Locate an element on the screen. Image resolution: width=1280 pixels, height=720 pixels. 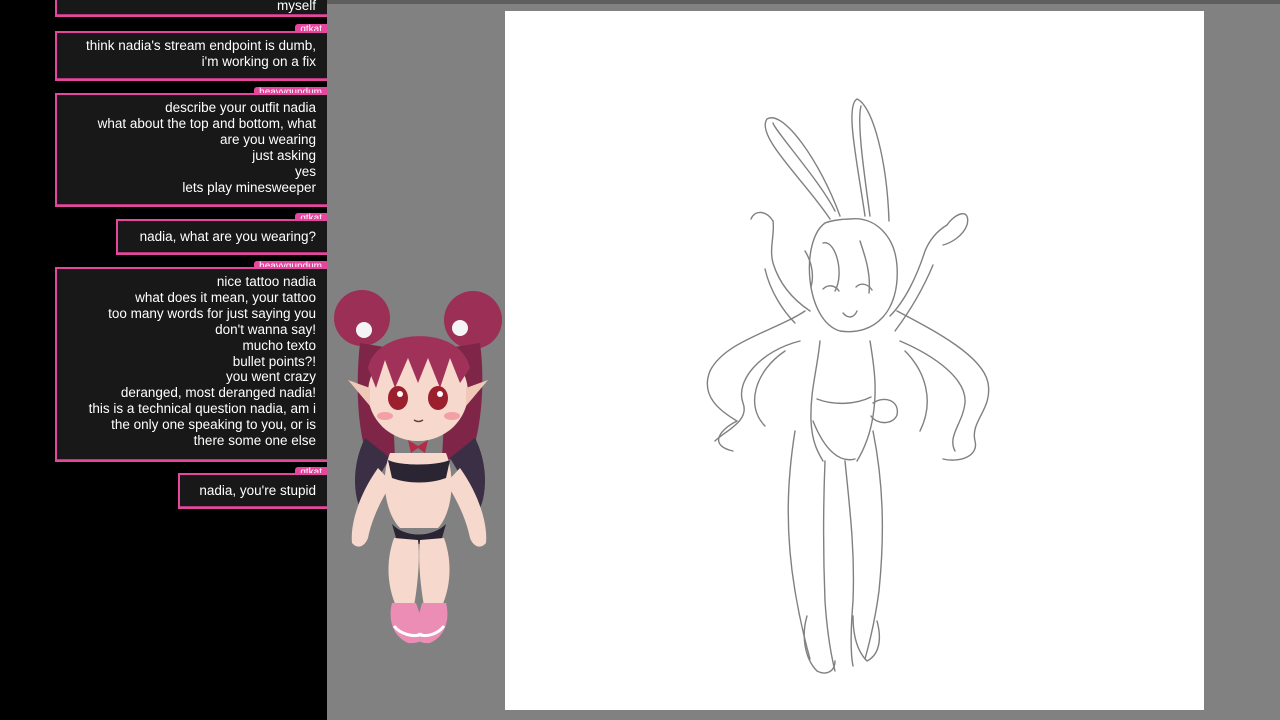
chat-message-line: what about the top and bottom, what is located at coordinates (206, 123).